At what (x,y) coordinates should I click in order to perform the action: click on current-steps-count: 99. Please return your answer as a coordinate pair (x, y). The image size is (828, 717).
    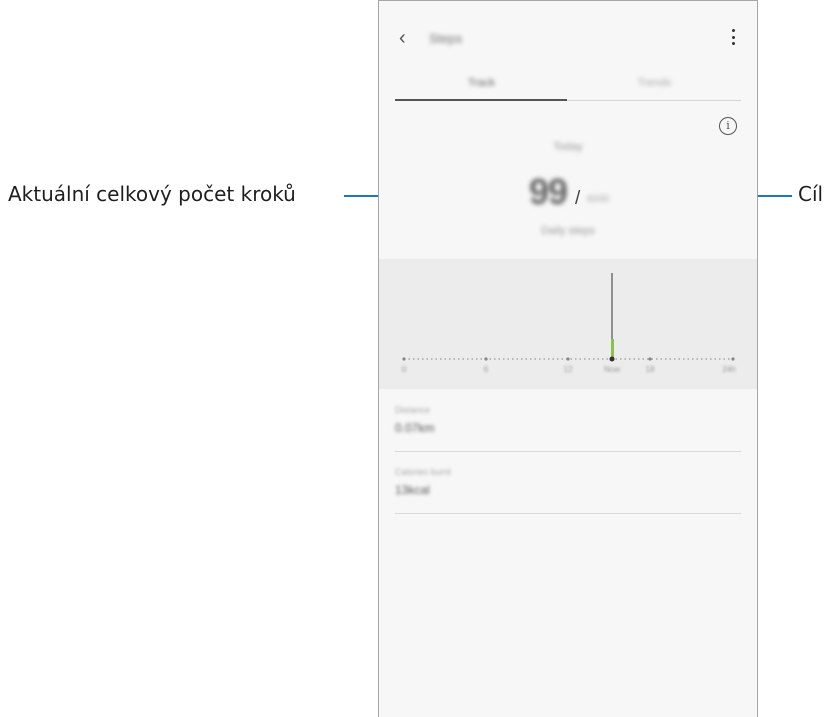
    Looking at the image, I should click on (548, 191).